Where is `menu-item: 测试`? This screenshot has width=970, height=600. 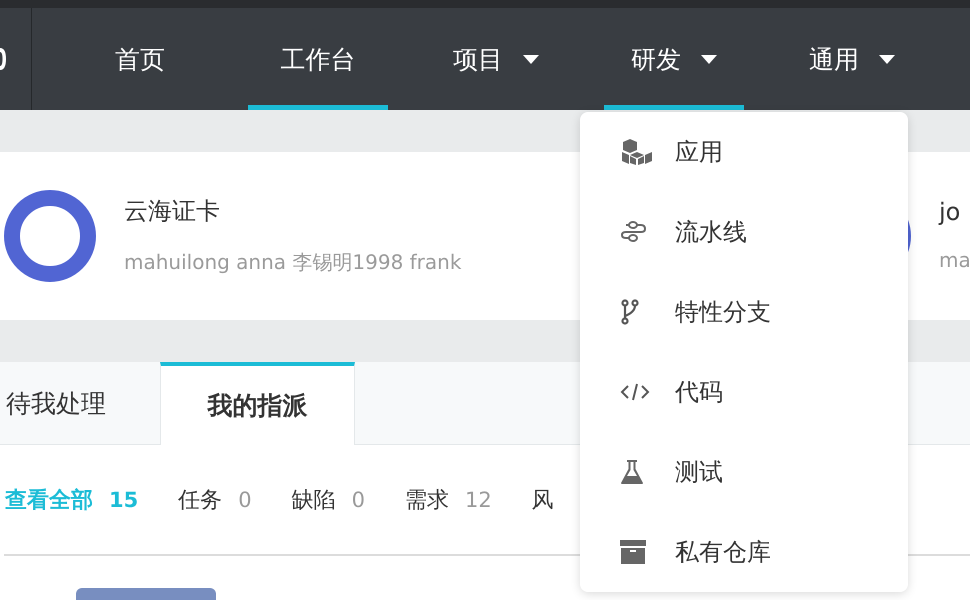 menu-item: 测试 is located at coordinates (744, 472).